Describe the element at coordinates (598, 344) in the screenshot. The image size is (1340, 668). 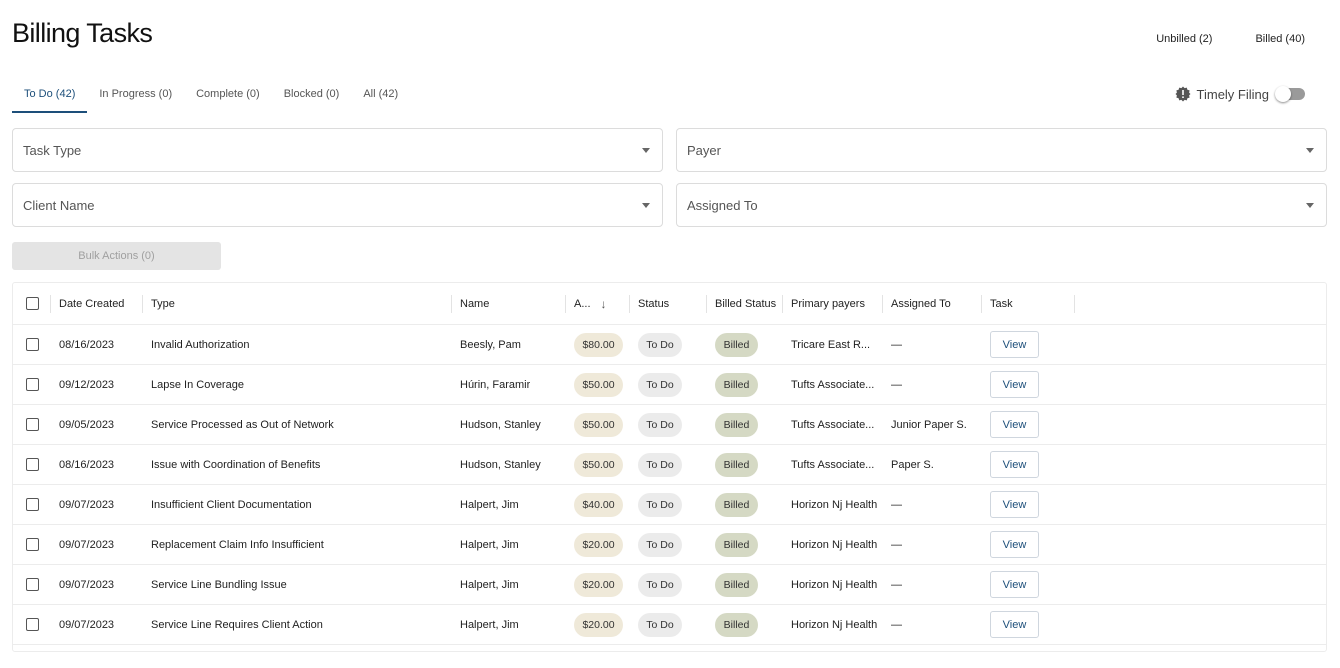
I see `amount-badge: $80.00` at that location.